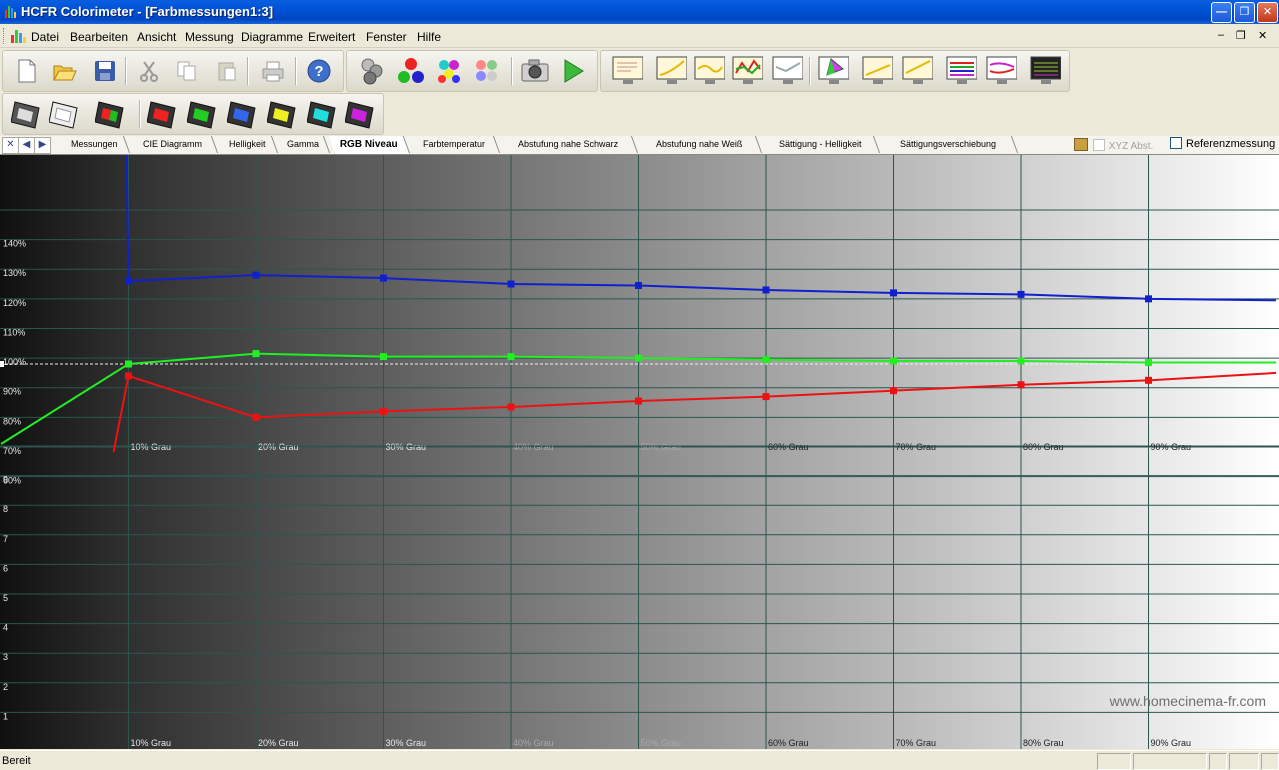 Image resolution: width=1279 pixels, height=770 pixels. I want to click on menu-grip, so click(5, 36).